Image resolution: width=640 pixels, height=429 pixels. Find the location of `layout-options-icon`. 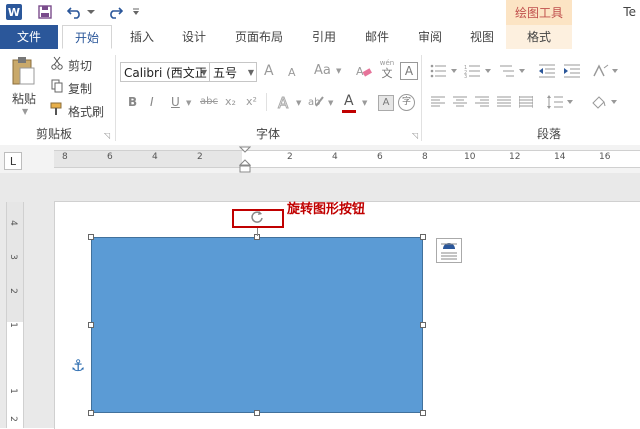

layout-options-icon is located at coordinates (449, 251).